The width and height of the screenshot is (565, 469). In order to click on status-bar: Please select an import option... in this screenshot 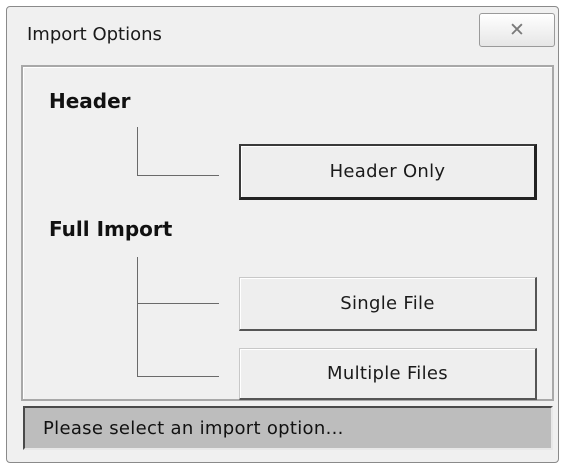, I will do `click(288, 428)`.